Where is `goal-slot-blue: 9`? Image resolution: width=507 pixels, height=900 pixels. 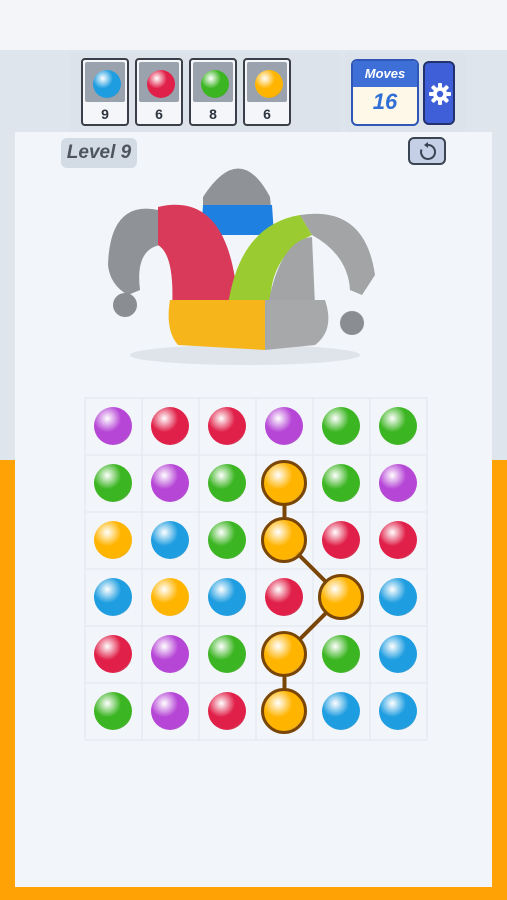 goal-slot-blue: 9 is located at coordinates (105, 92).